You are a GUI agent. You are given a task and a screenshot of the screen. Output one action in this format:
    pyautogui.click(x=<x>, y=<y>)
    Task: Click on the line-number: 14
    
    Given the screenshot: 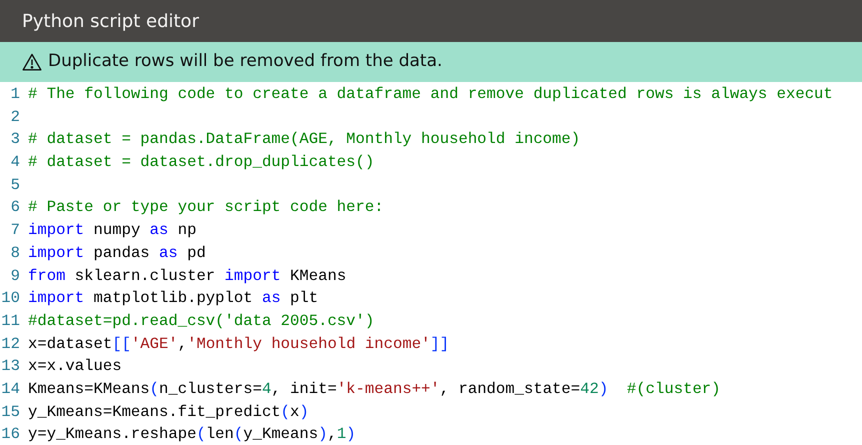 What is the action you would take?
    pyautogui.click(x=10, y=389)
    